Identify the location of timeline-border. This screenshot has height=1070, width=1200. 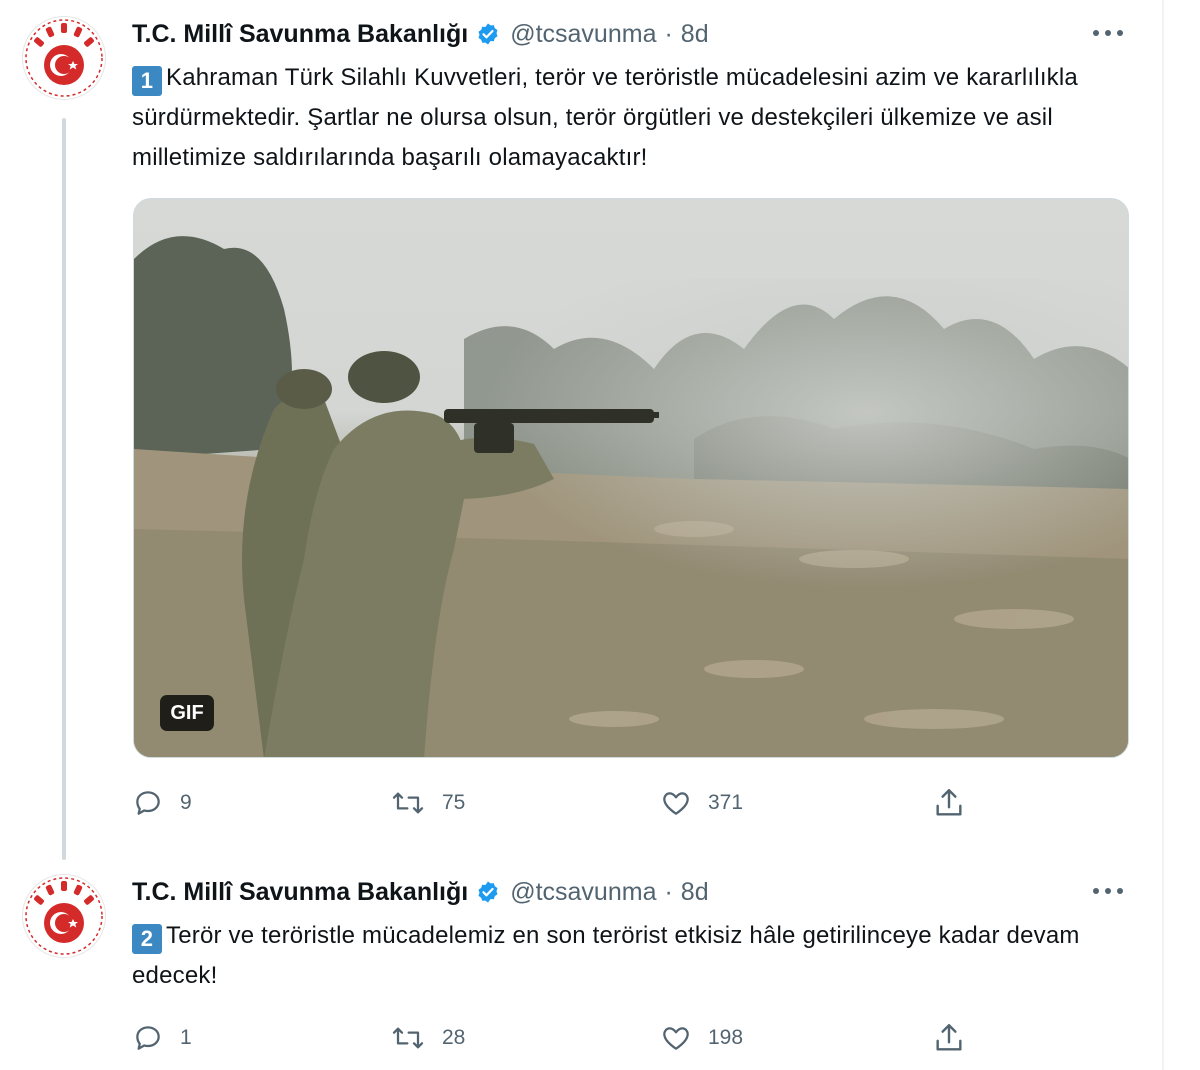
(1163, 535).